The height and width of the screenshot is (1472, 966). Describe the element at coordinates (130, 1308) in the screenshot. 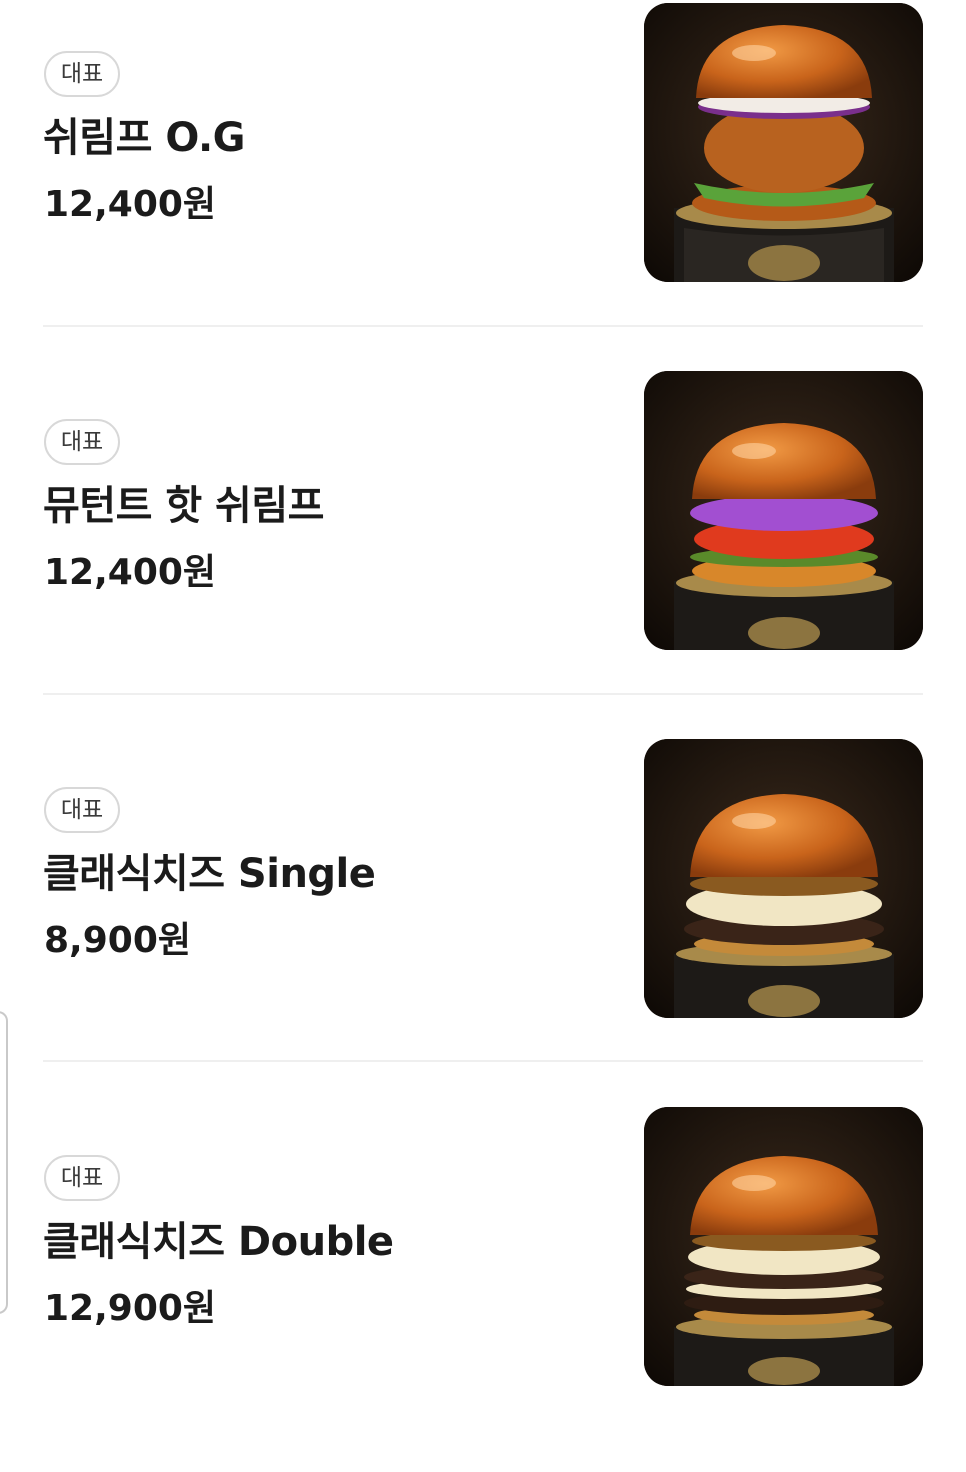

I see `menu-item-price: 12,900원` at that location.